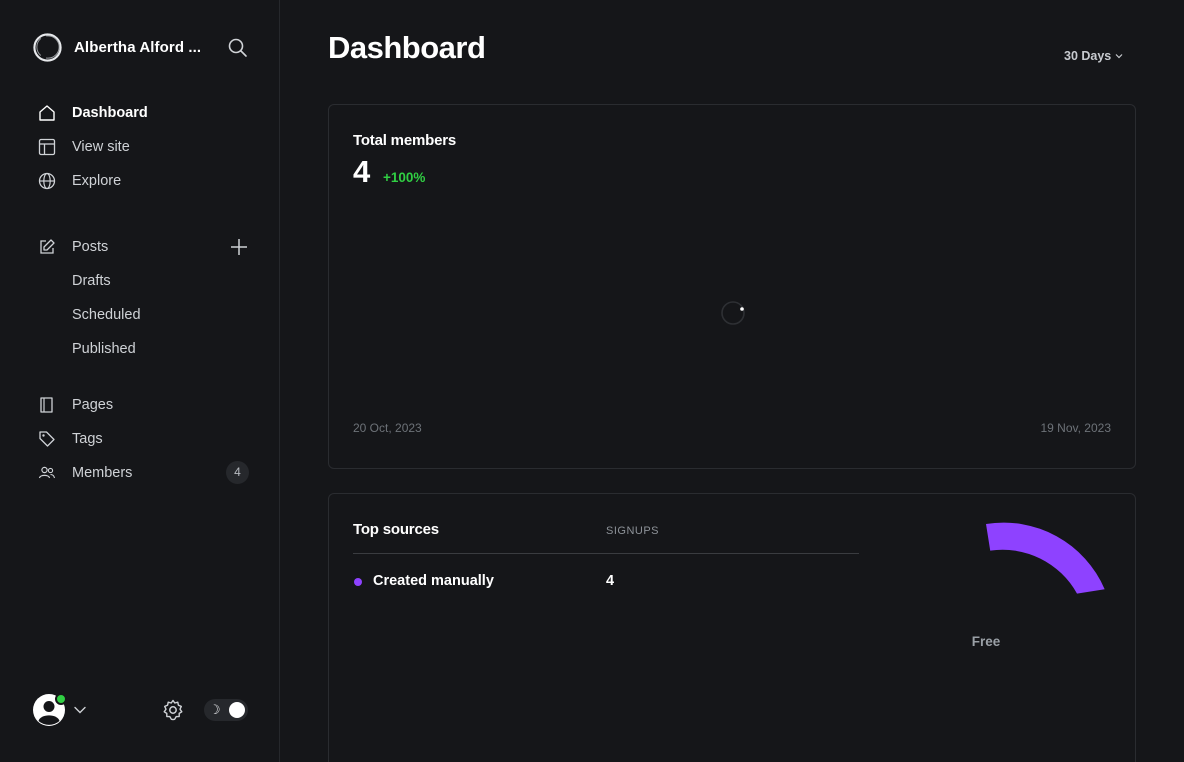 This screenshot has height=762, width=1184. I want to click on sidebar-item-published: Published, so click(152, 349).